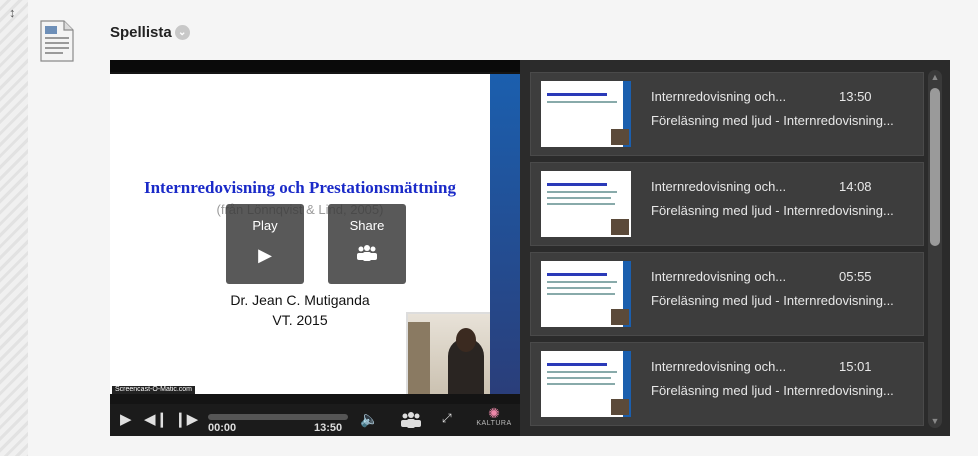 The image size is (978, 456). I want to click on share-overlay-button: Share, so click(367, 244).